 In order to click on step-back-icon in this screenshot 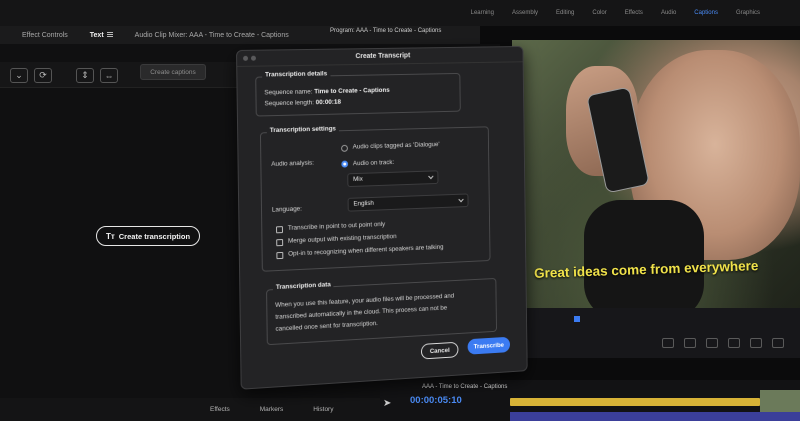, I will do `click(712, 343)`.